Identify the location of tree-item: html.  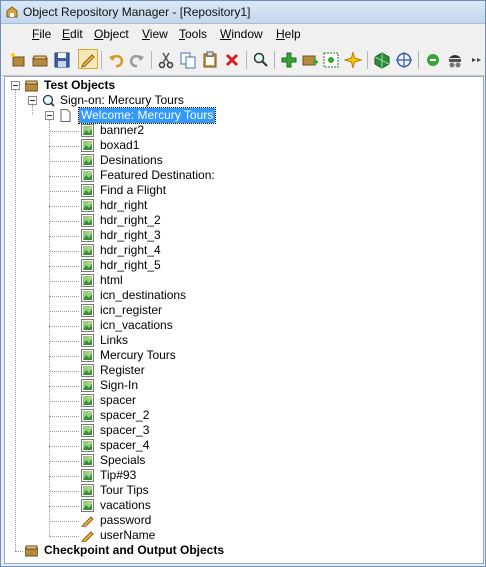
(192, 280).